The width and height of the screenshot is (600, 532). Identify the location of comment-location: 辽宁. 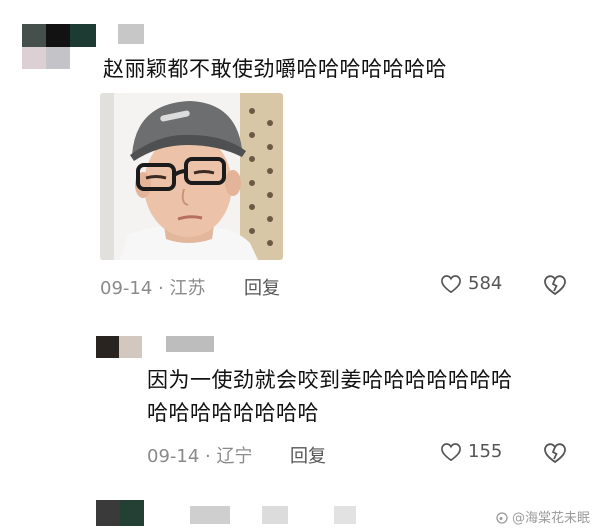
(234, 456).